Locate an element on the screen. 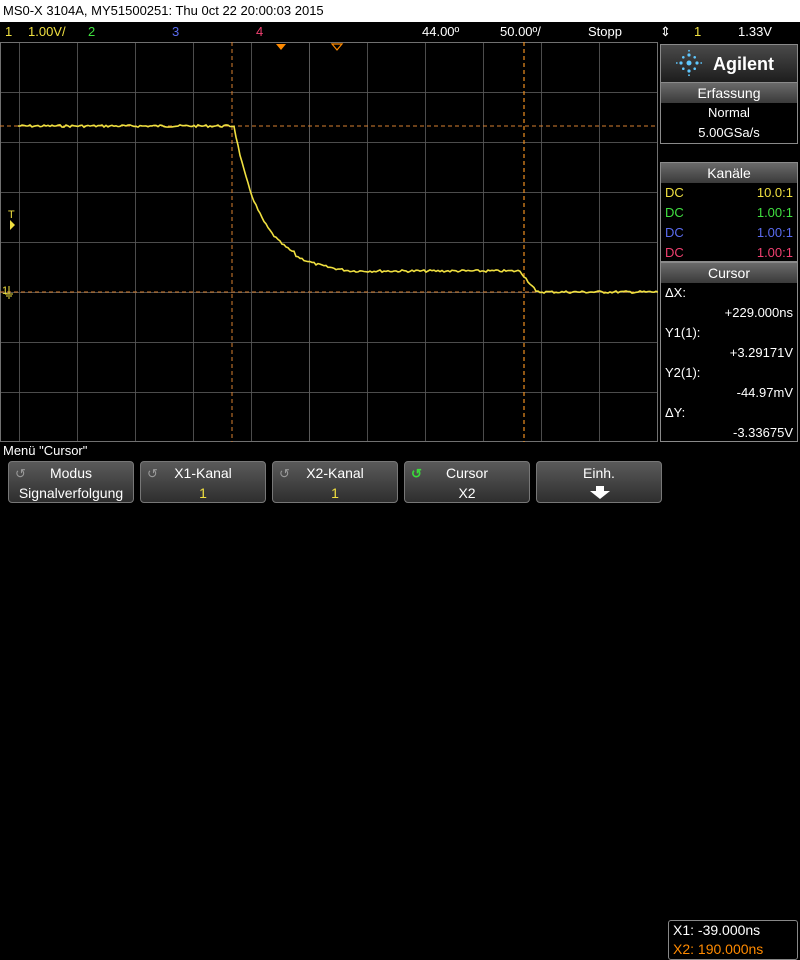 The height and width of the screenshot is (960, 800). ch4-number: 4 is located at coordinates (259, 32).